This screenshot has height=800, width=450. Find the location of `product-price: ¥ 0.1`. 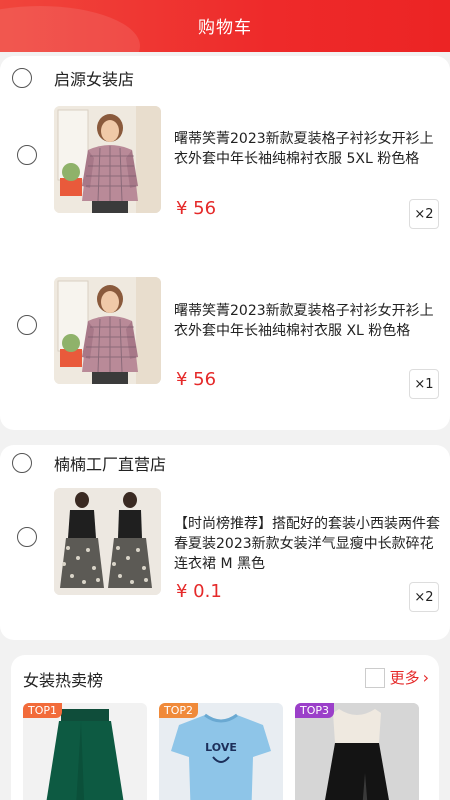

product-price: ¥ 0.1 is located at coordinates (199, 591).